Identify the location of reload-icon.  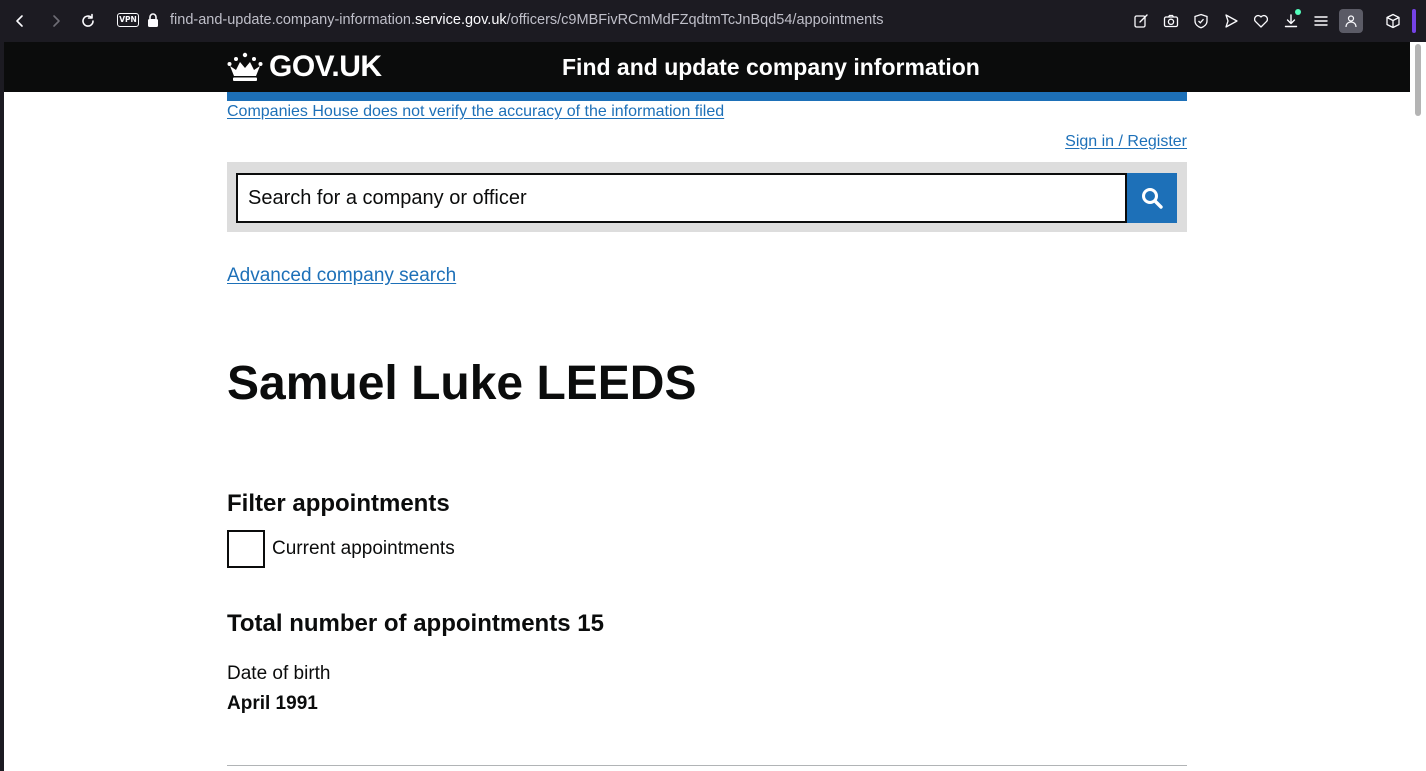
(88, 21).